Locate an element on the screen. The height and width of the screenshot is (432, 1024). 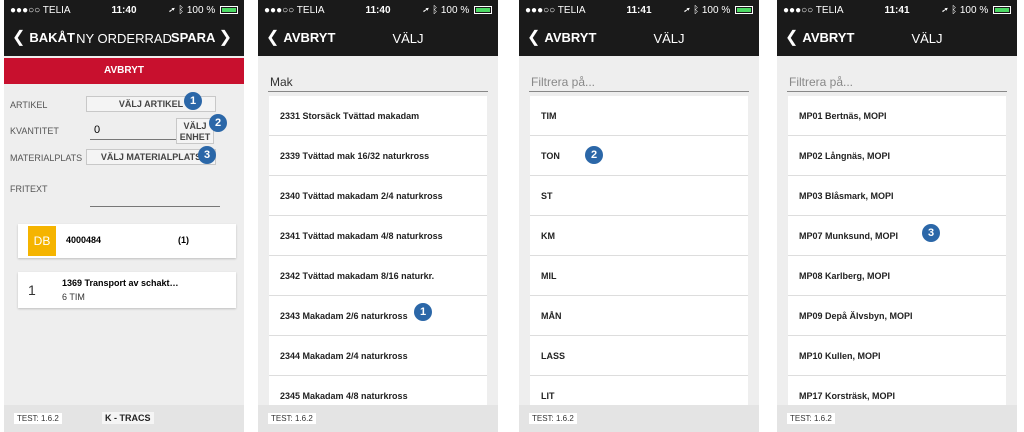
order-count: (1) is located at coordinates (183, 240).